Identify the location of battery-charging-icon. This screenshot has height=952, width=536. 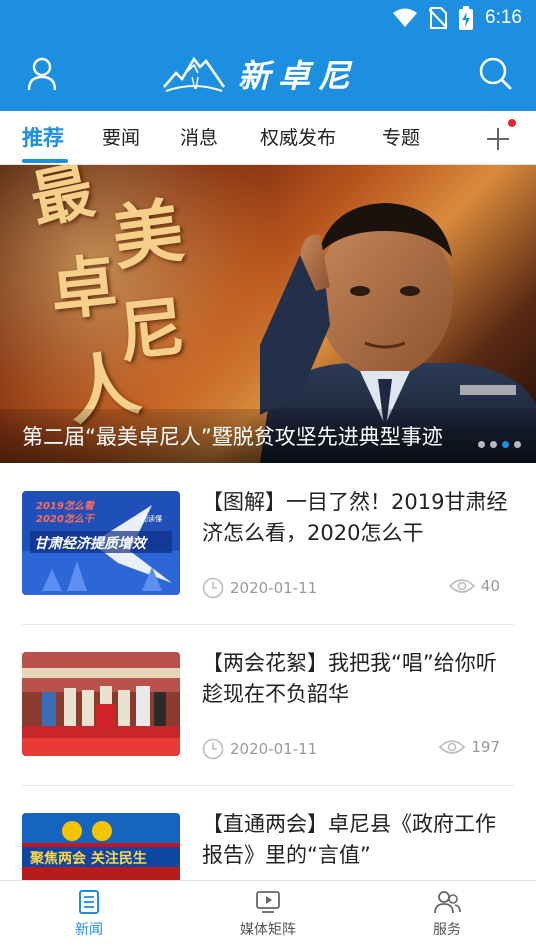
(466, 18).